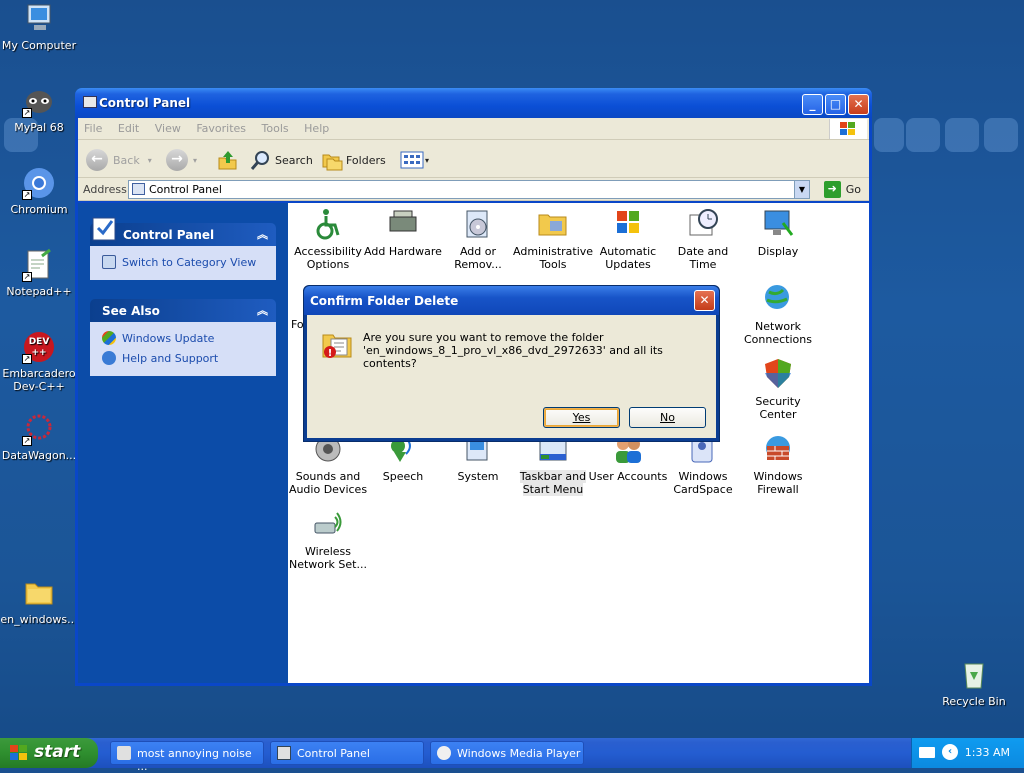  Describe the element at coordinates (842, 189) in the screenshot. I see `go-button: ➜ Go` at that location.